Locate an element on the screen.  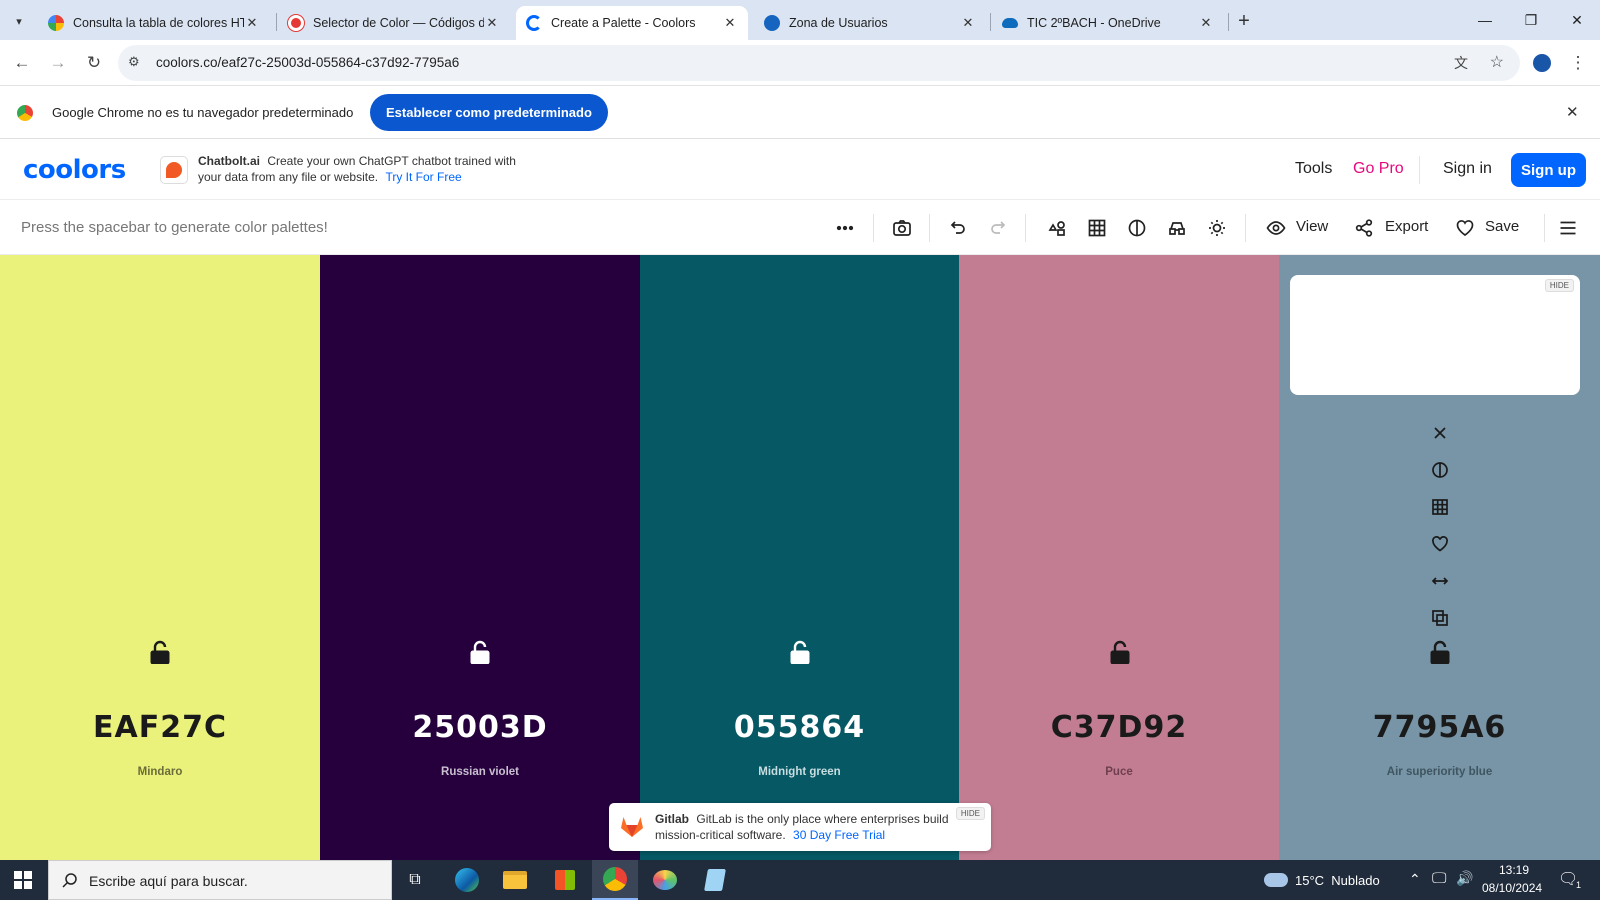
tab-divider is located at coordinates (1228, 22).